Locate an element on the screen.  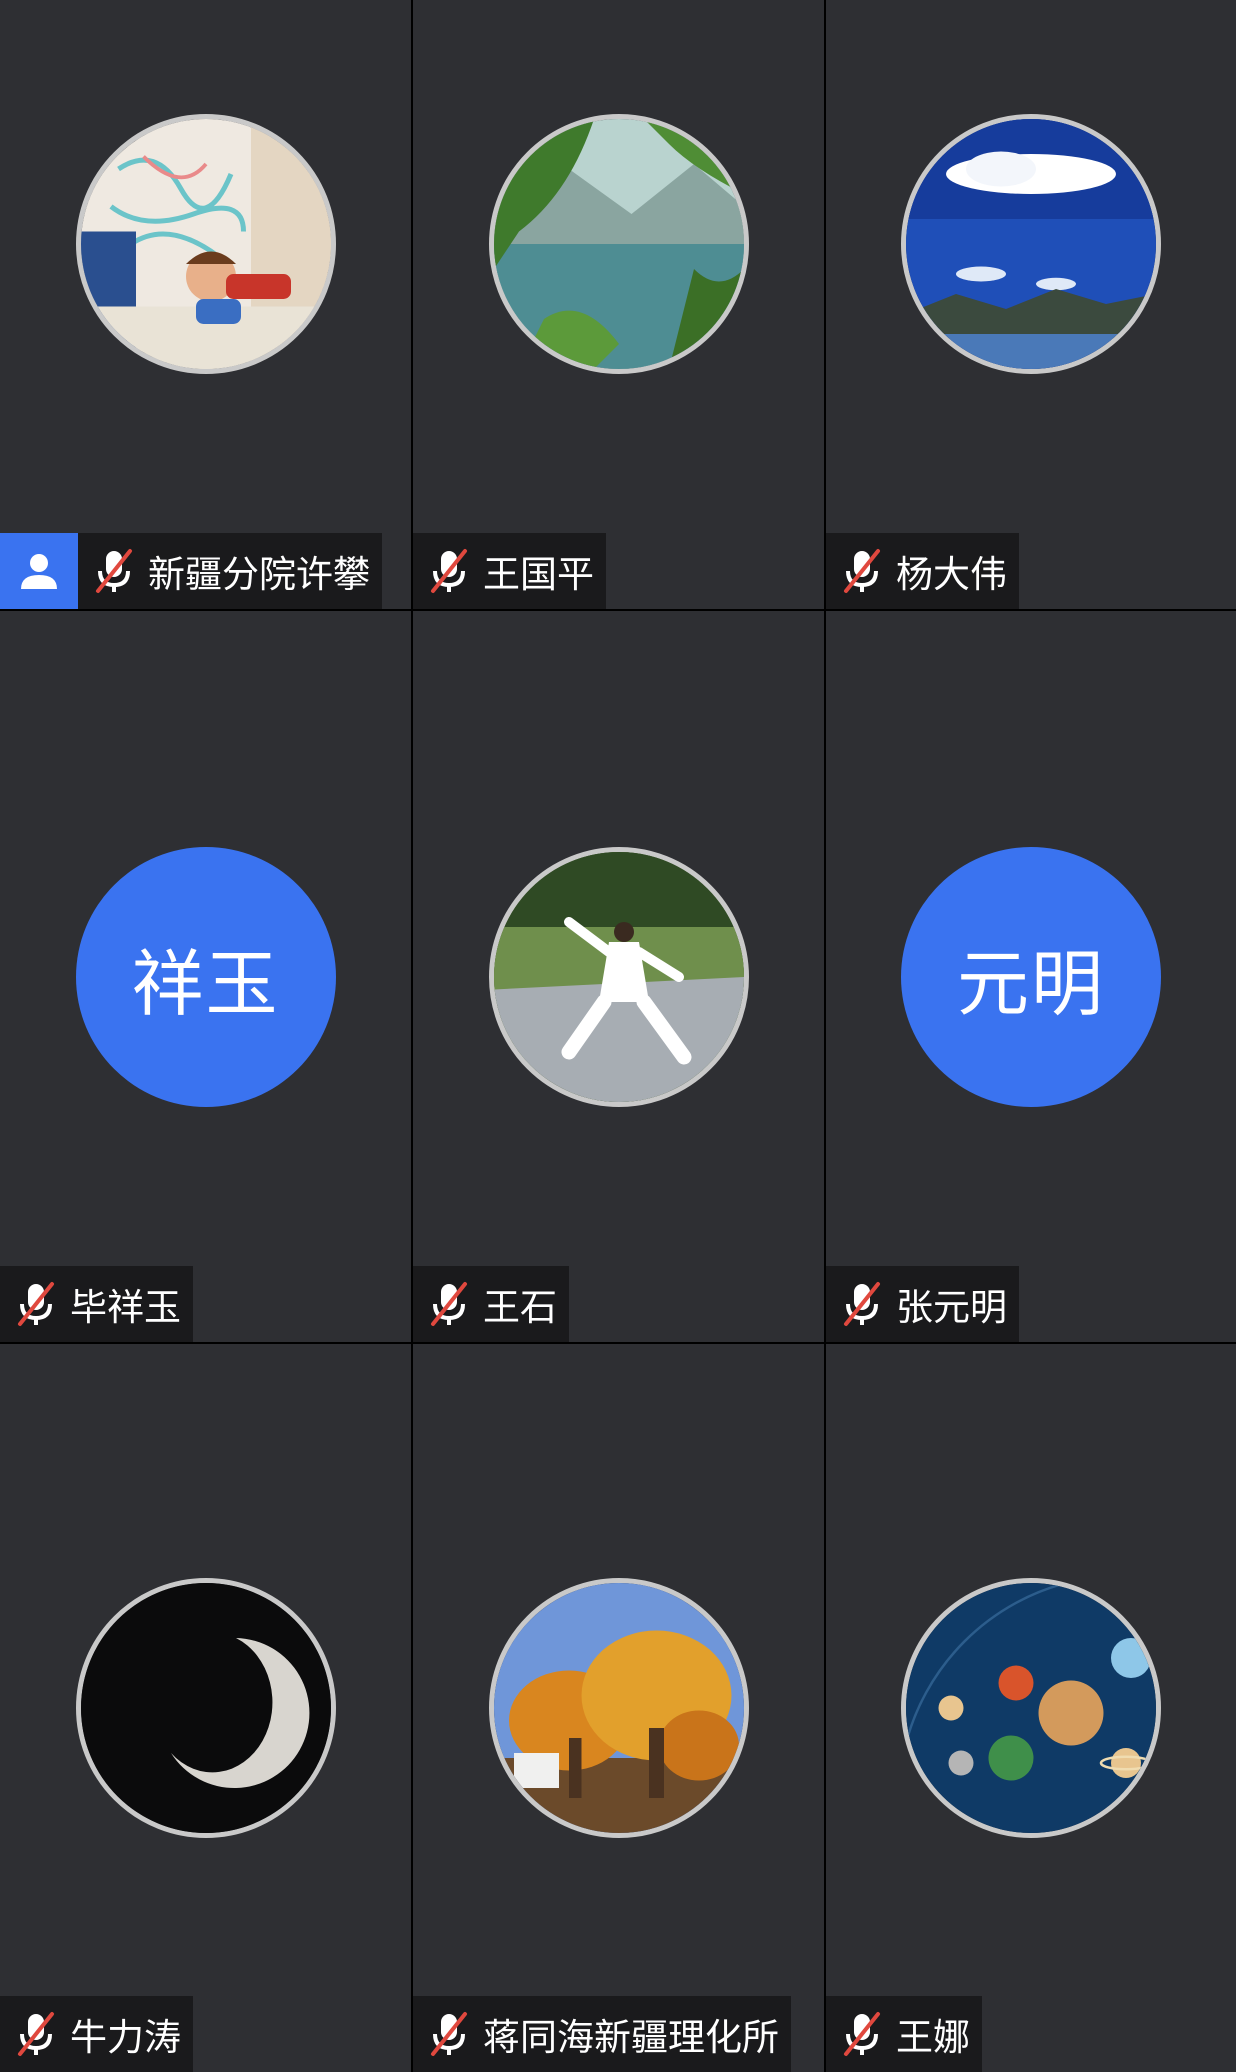
participant-name-bar: 蒋同海新疆理化所 is located at coordinates (602, 2034).